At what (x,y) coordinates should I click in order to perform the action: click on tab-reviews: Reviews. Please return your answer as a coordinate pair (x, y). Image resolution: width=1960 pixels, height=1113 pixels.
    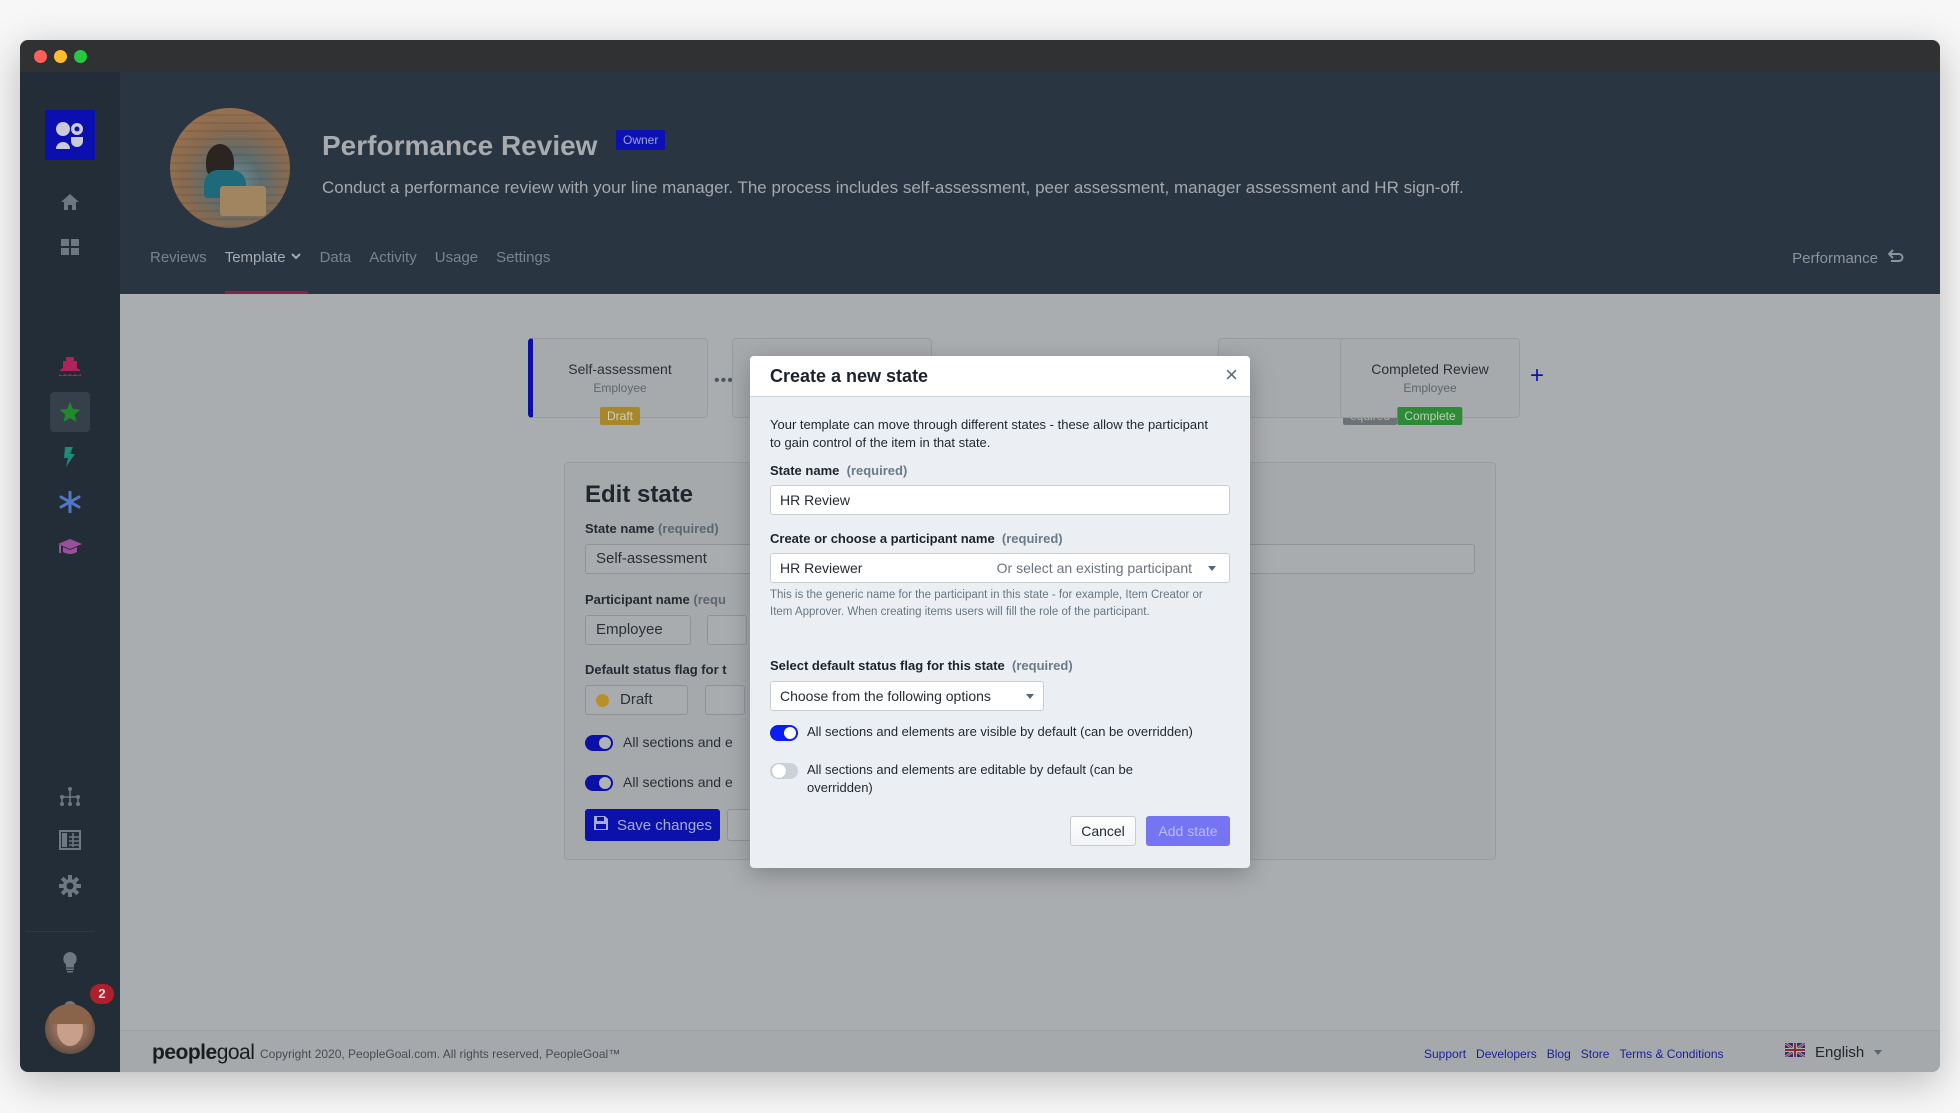
    Looking at the image, I should click on (178, 265).